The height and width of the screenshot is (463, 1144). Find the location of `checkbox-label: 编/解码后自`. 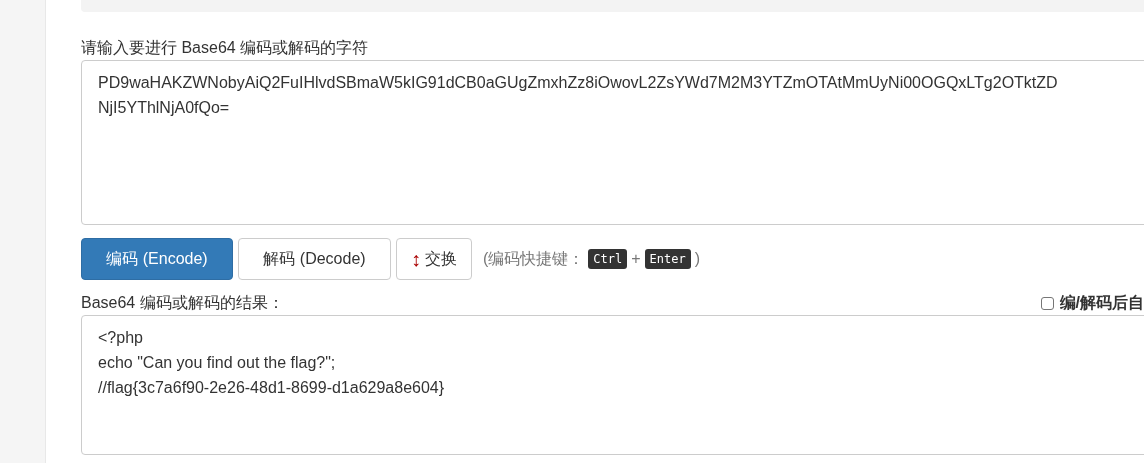

checkbox-label: 编/解码后自 is located at coordinates (1101, 303).